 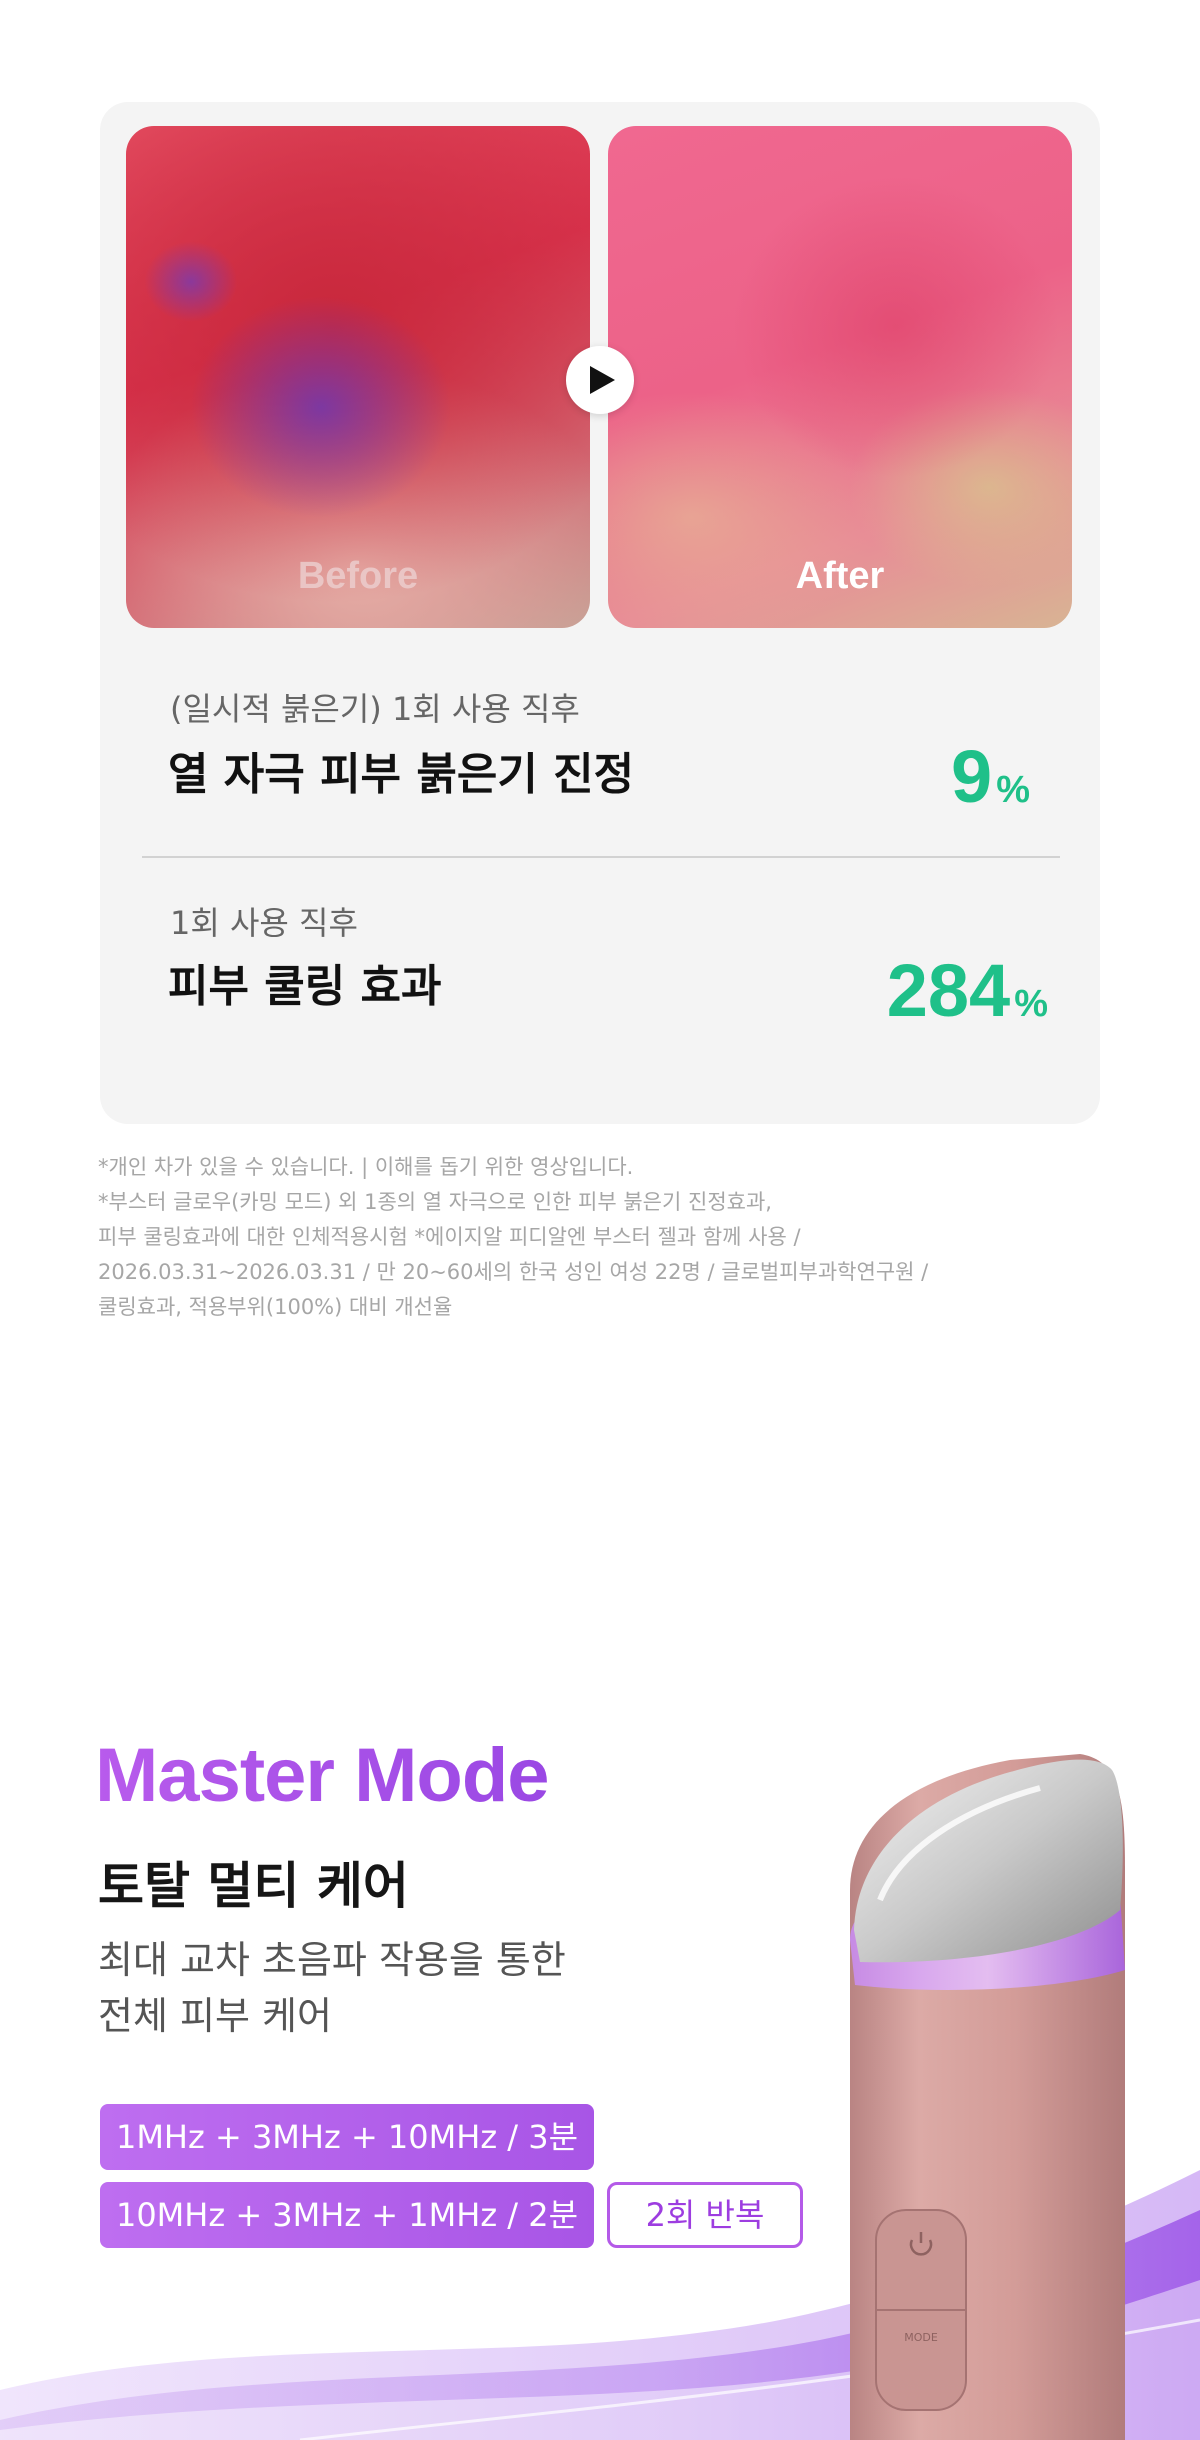 What do you see at coordinates (332, 1988) in the screenshot?
I see `master-mode-description: 최대 교차 초음파 작용을 통한 전체 피부 케어` at bounding box center [332, 1988].